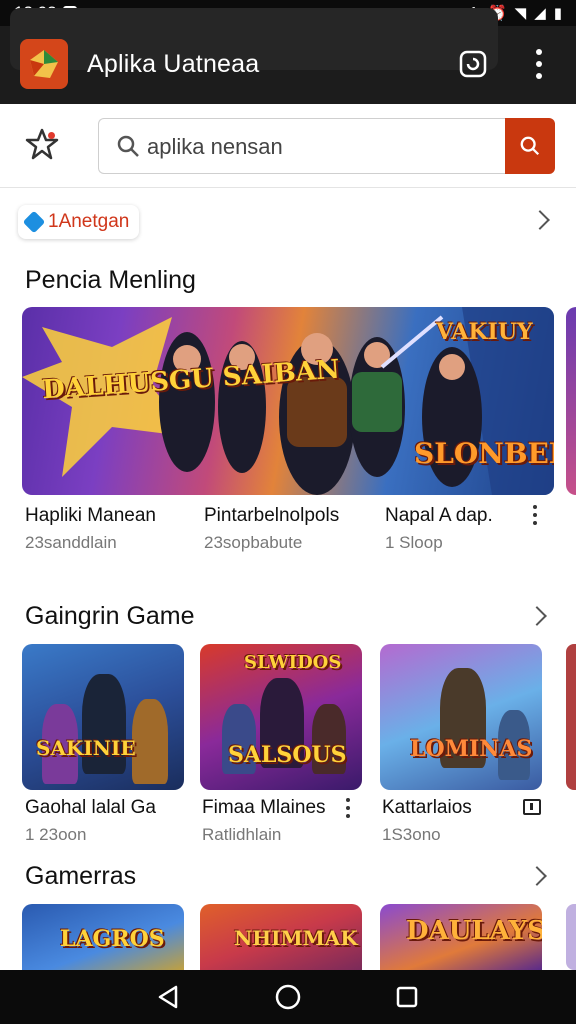 The image size is (576, 1024). What do you see at coordinates (90, 516) in the screenshot?
I see `featured-card-title-1: Hapliki Manean` at bounding box center [90, 516].